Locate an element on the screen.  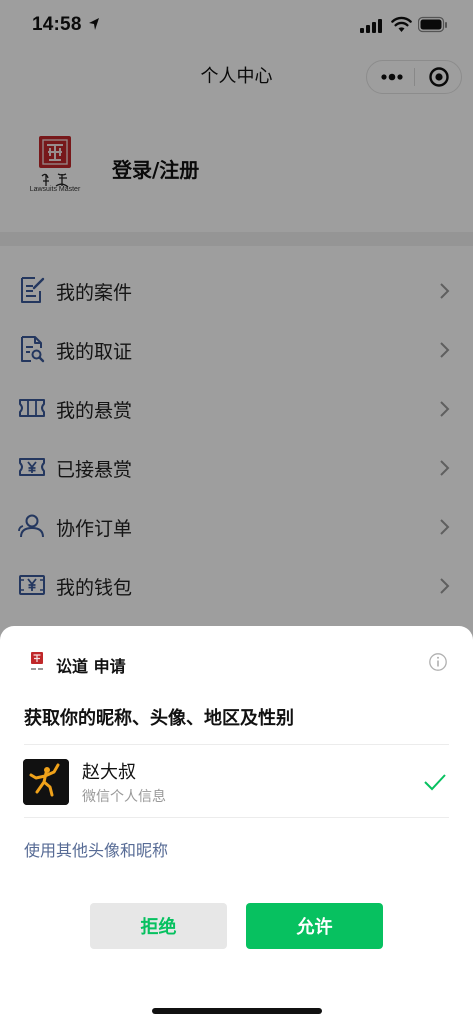
use-other-avatar-link: 使用其他头像和昵称 is located at coordinates (96, 849).